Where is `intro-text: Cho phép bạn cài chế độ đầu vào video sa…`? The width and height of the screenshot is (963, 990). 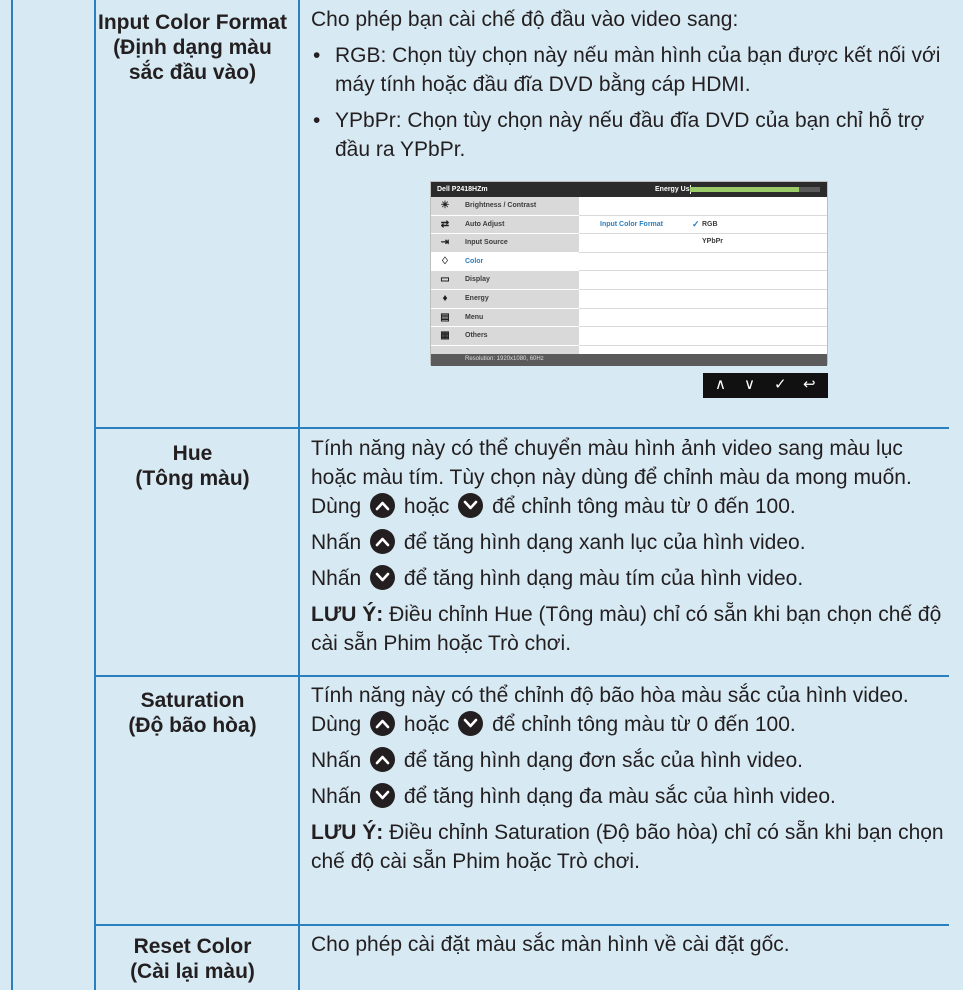 intro-text: Cho phép bạn cài chế độ đầu vào video sa… is located at coordinates (525, 19).